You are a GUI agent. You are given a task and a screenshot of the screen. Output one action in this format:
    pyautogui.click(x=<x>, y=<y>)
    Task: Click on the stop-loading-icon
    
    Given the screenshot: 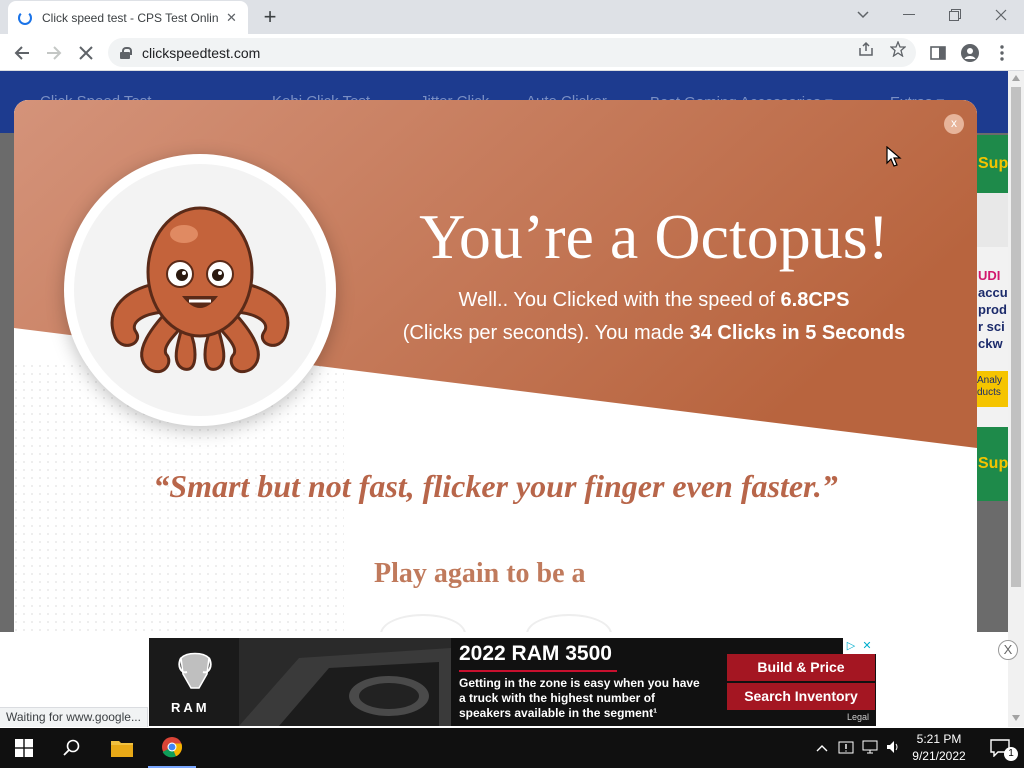 What is the action you would take?
    pyautogui.click(x=86, y=53)
    